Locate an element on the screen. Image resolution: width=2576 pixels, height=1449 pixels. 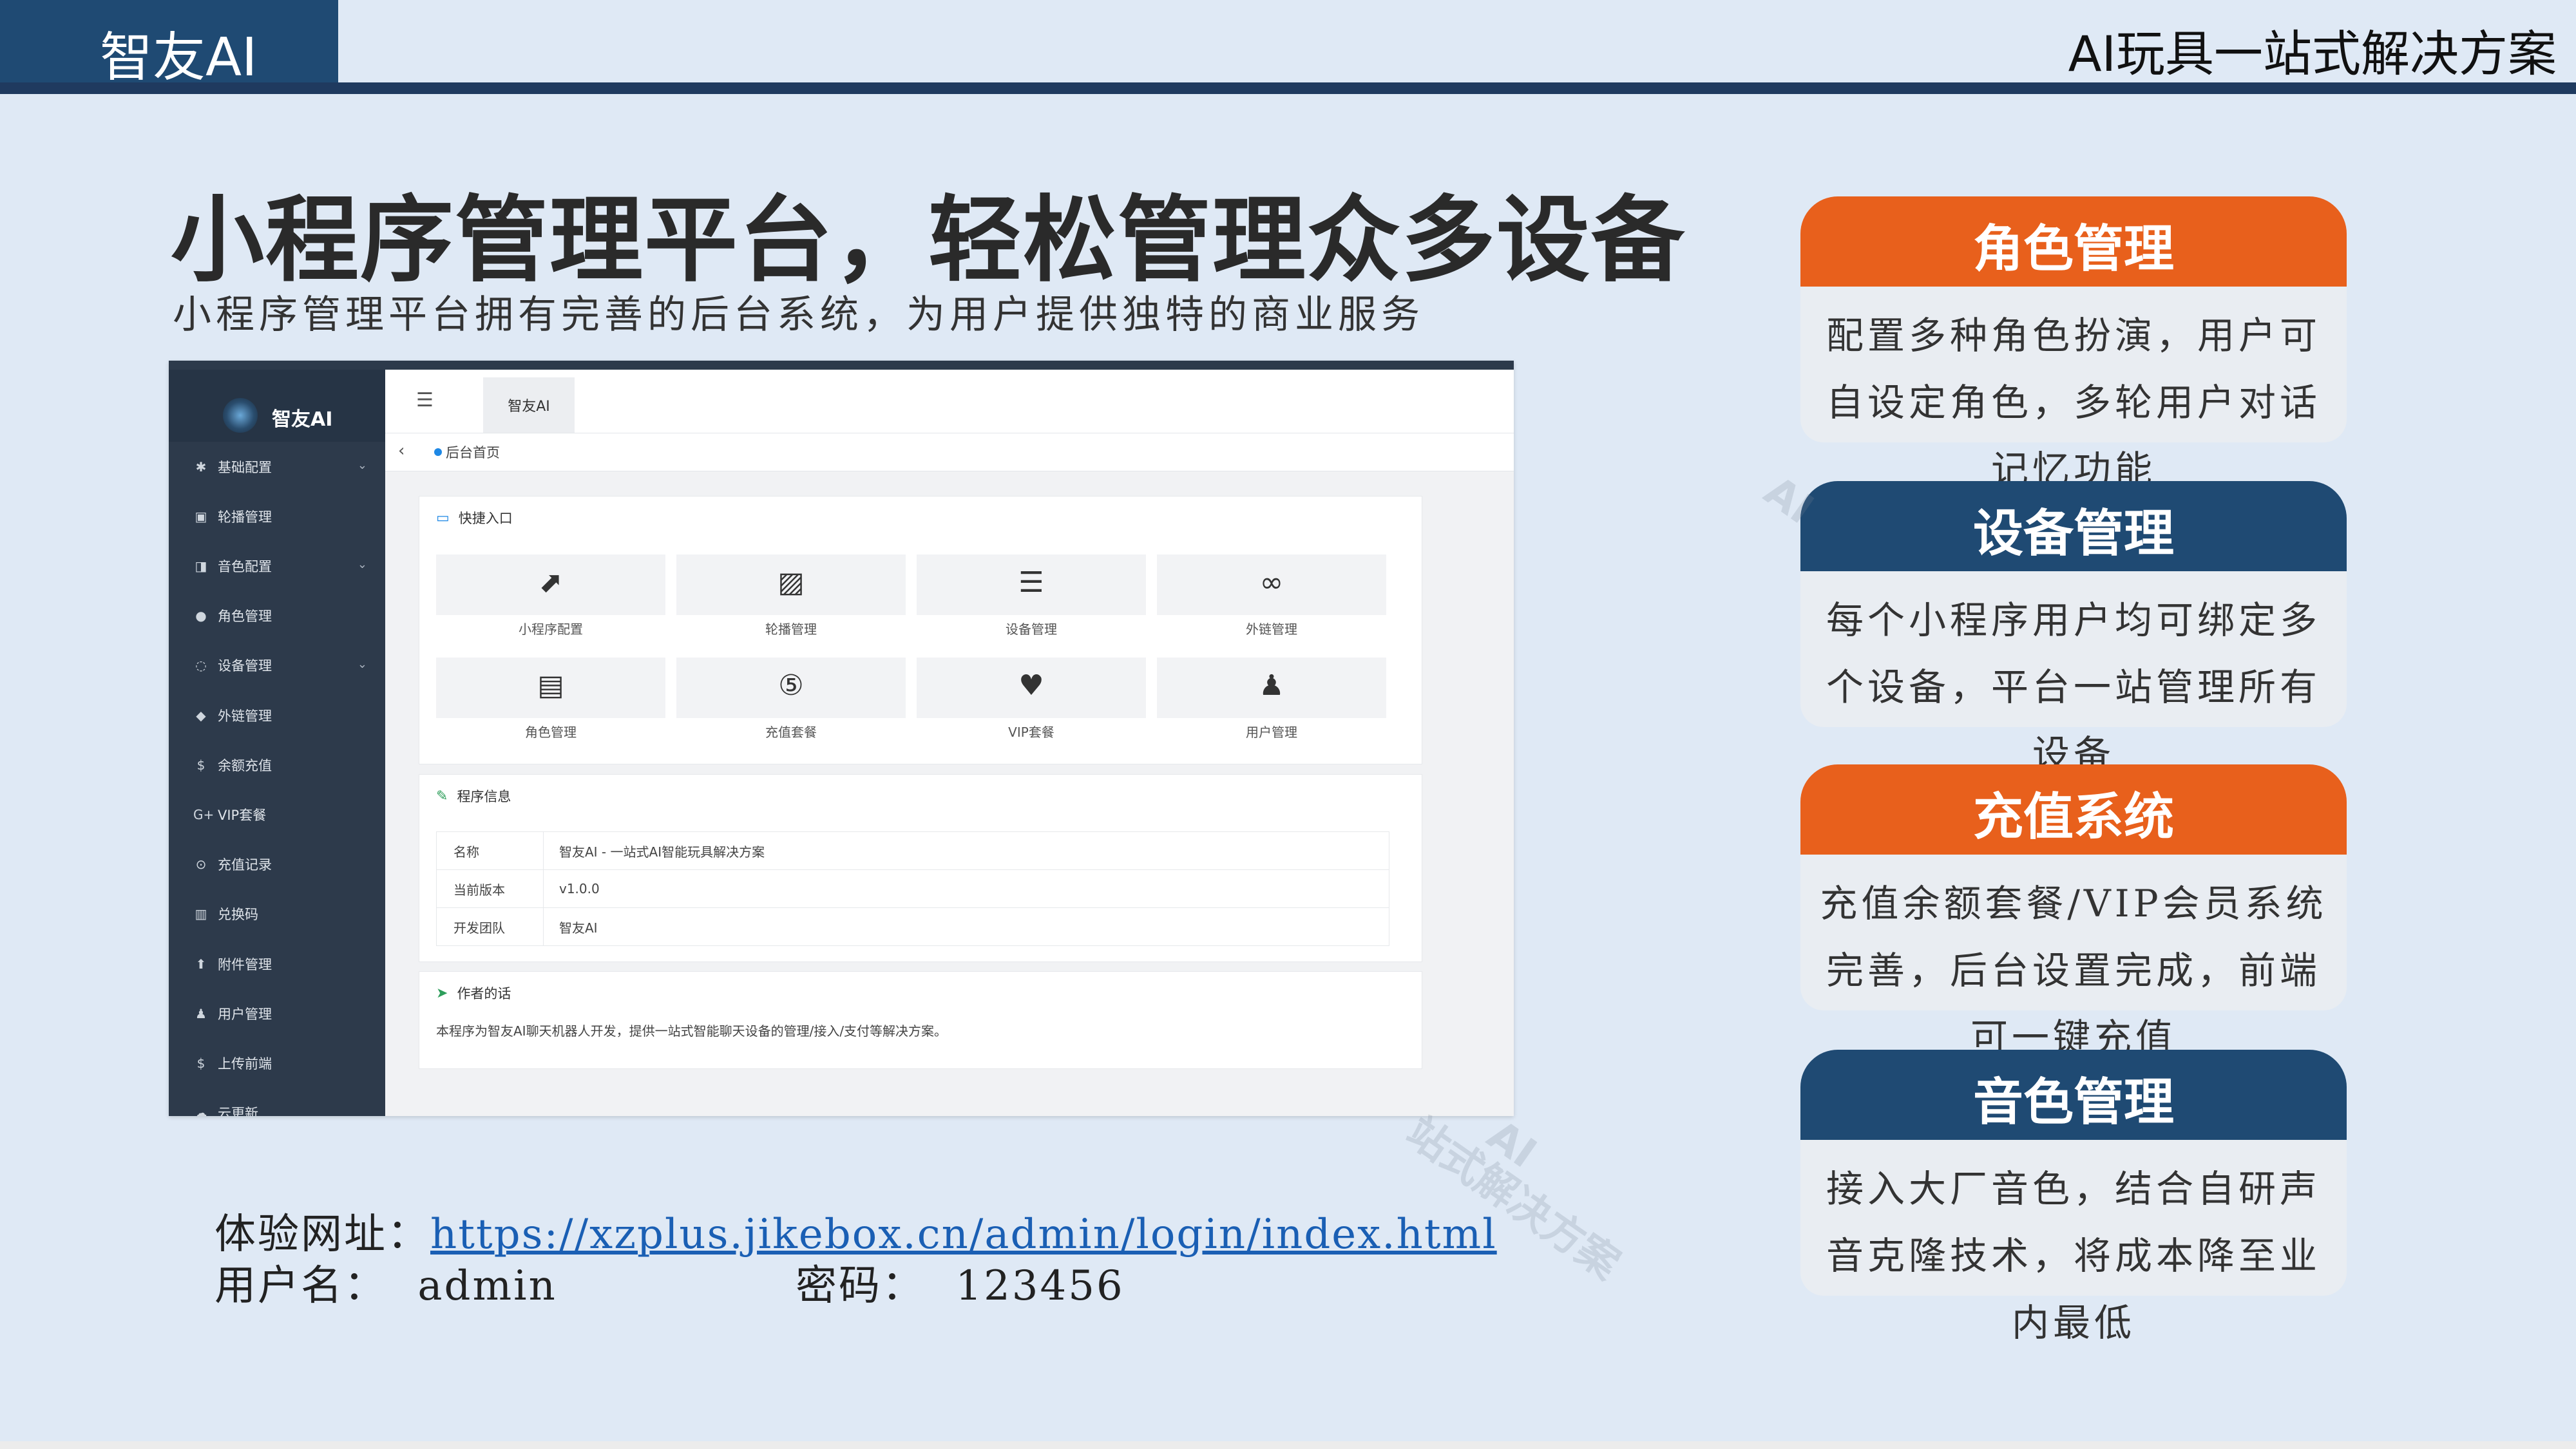
quick-entry-title-text: 快捷入口 is located at coordinates (485, 518).